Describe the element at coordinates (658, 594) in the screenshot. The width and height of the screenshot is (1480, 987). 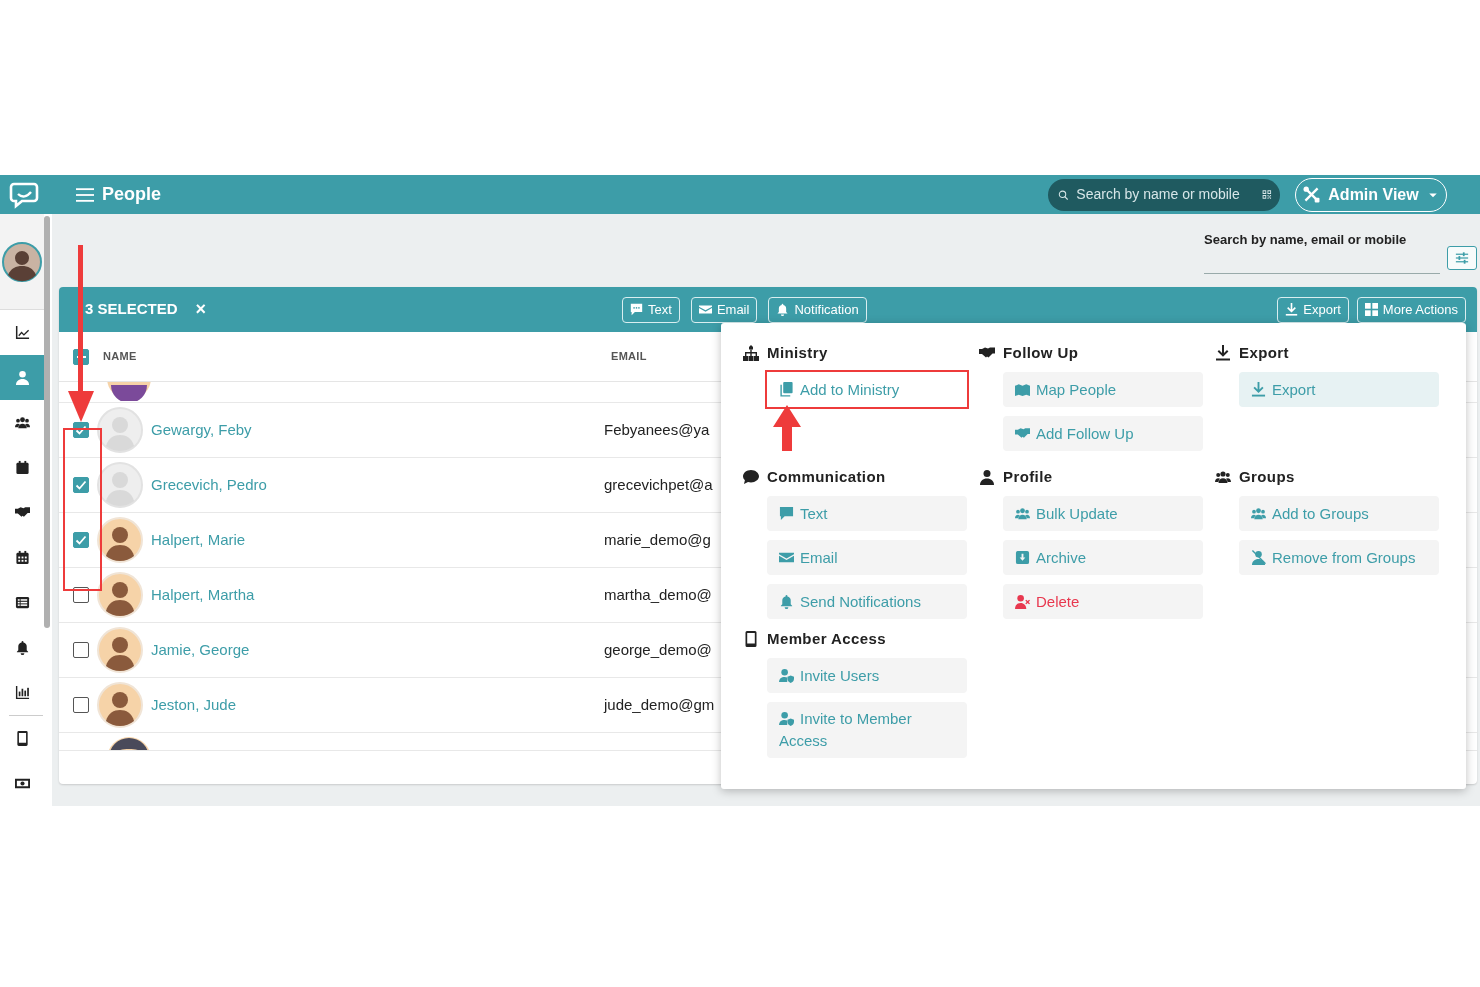
I see `email-text: martha_demo@` at that location.